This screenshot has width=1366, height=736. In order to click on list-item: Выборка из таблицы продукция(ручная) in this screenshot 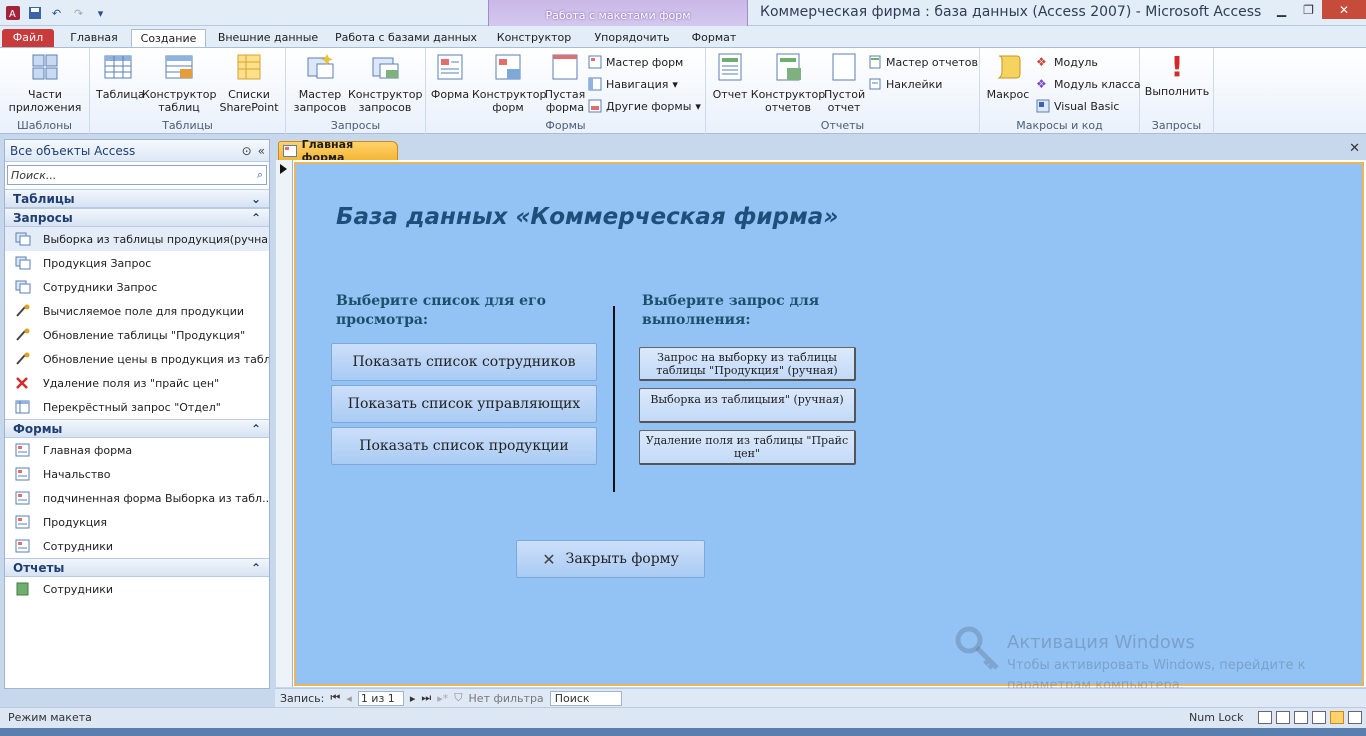, I will do `click(137, 239)`.